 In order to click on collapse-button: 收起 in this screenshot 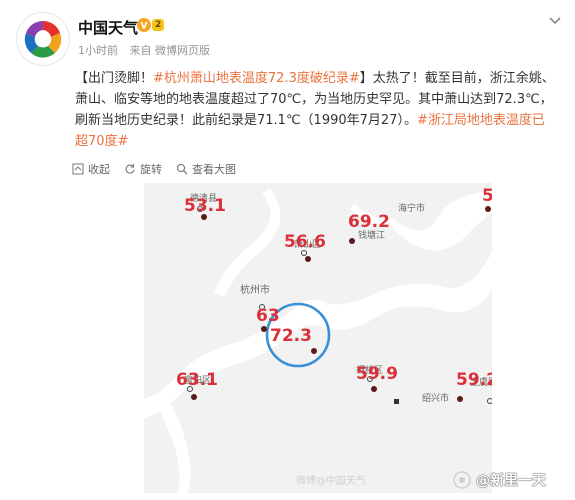, I will do `click(91, 169)`.